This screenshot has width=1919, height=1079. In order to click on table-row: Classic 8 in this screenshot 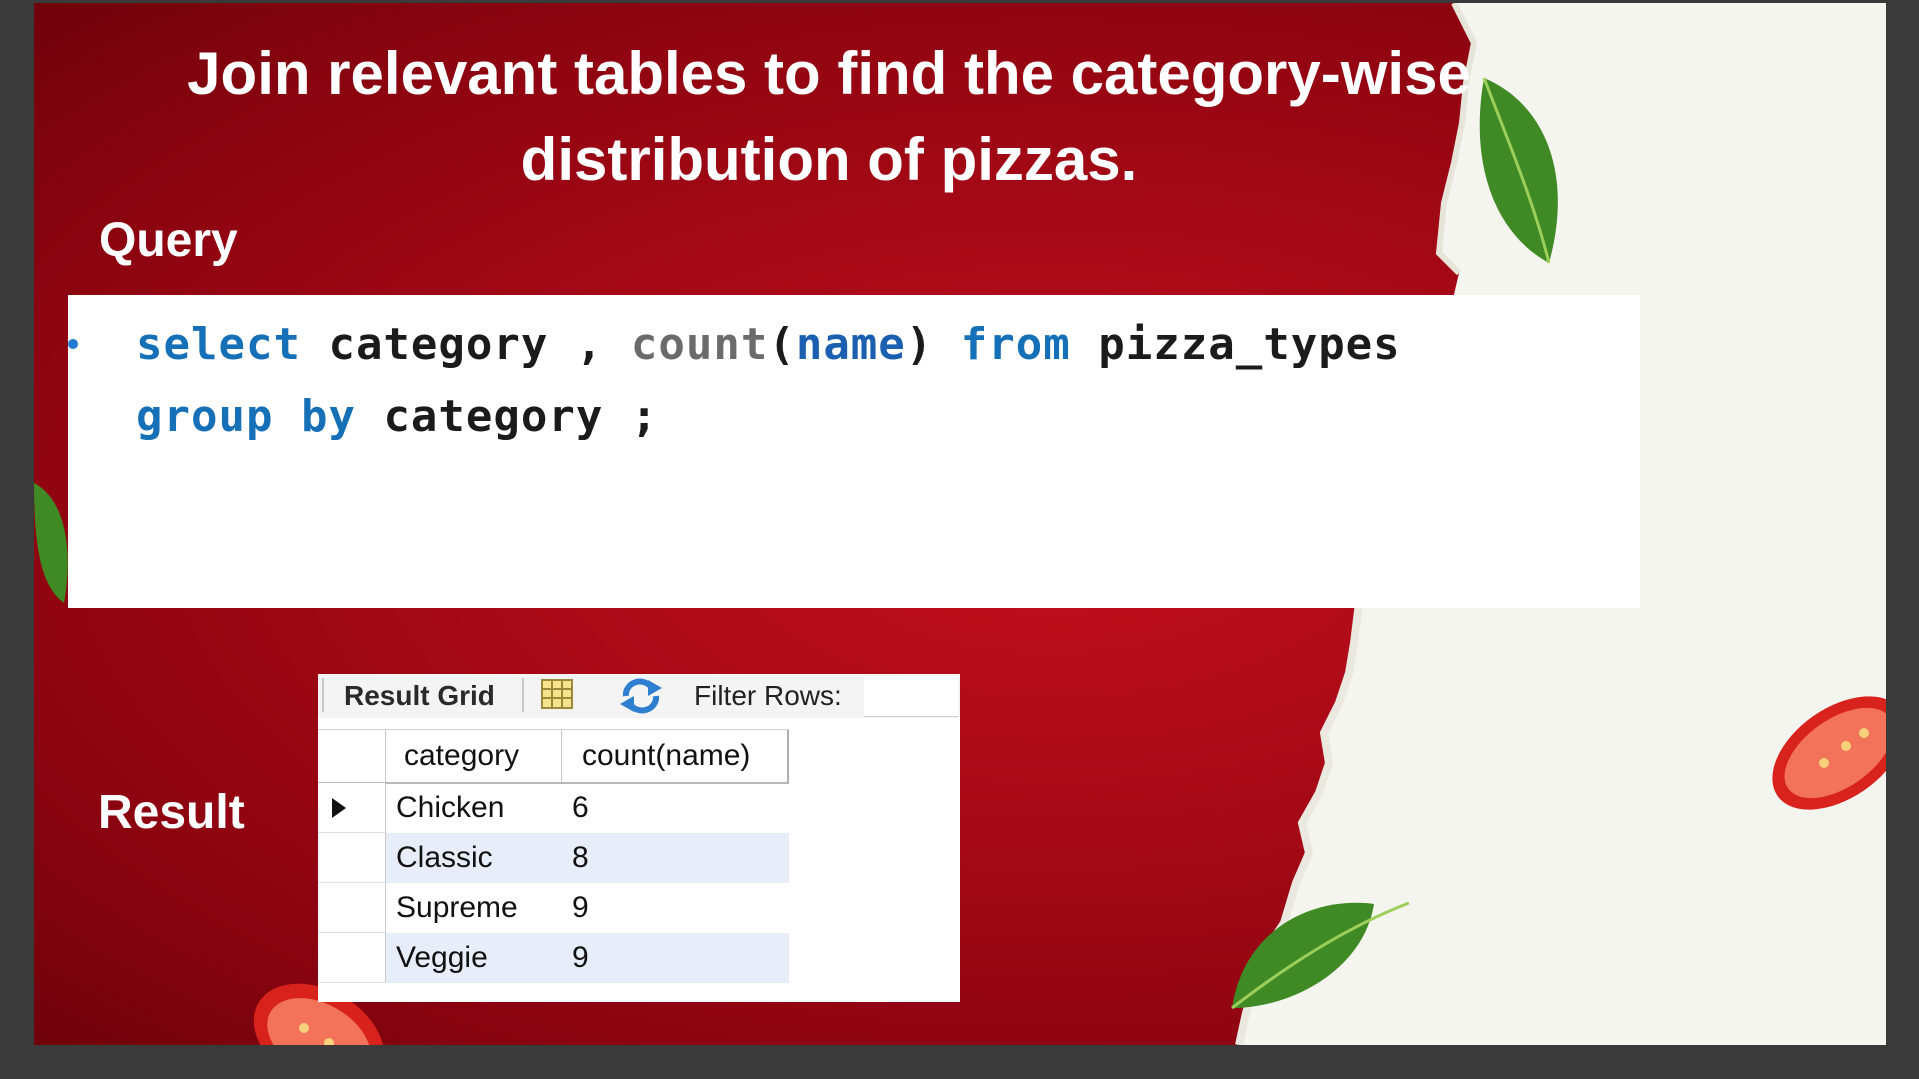, I will do `click(553, 858)`.